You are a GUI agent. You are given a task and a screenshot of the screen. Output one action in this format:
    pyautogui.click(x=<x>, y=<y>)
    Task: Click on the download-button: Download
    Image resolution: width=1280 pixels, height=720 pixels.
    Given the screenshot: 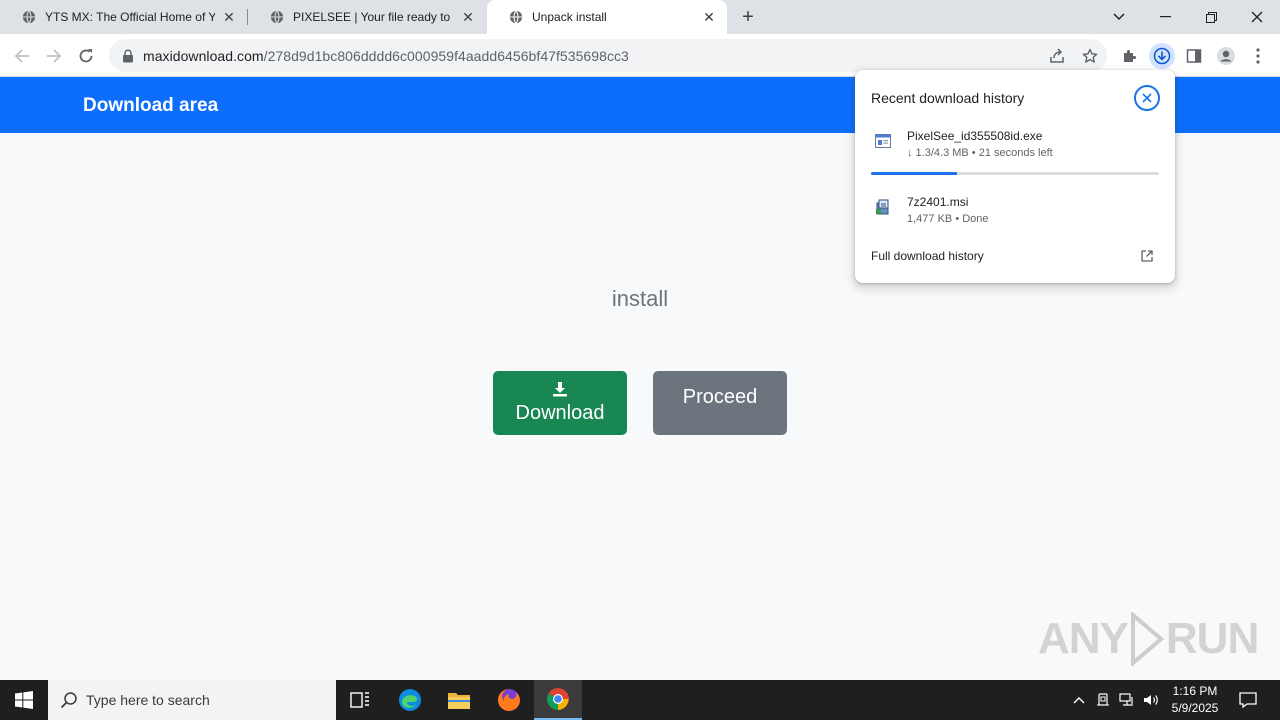 What is the action you would take?
    pyautogui.click(x=560, y=403)
    